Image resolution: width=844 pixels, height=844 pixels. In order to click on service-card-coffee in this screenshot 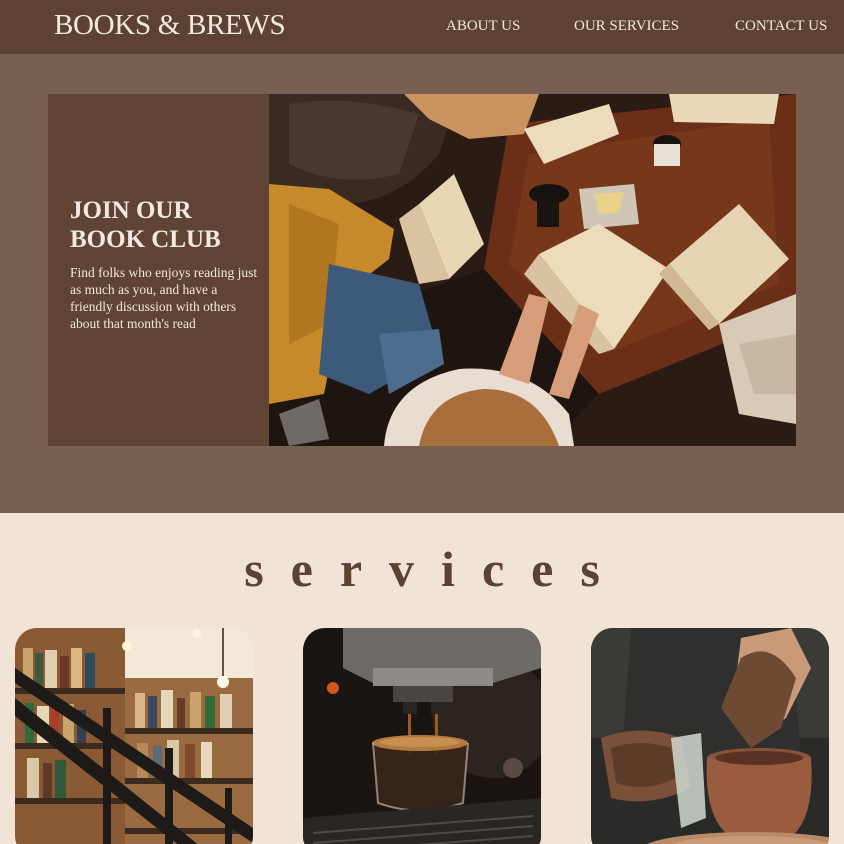, I will do `click(422, 736)`.